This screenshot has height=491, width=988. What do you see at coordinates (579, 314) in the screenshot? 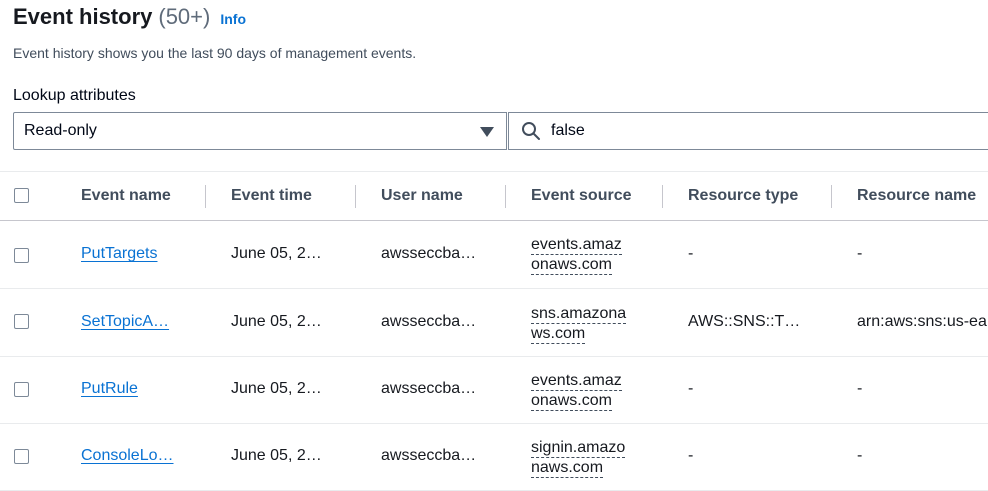
I see `event-source-line: sns.amazona` at bounding box center [579, 314].